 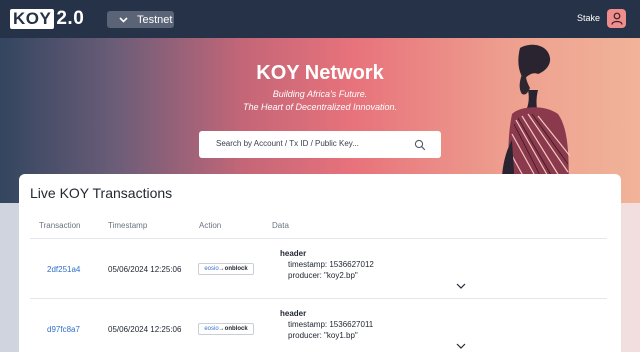 I want to click on transaction-id-link: 2df251a4, so click(x=63, y=269).